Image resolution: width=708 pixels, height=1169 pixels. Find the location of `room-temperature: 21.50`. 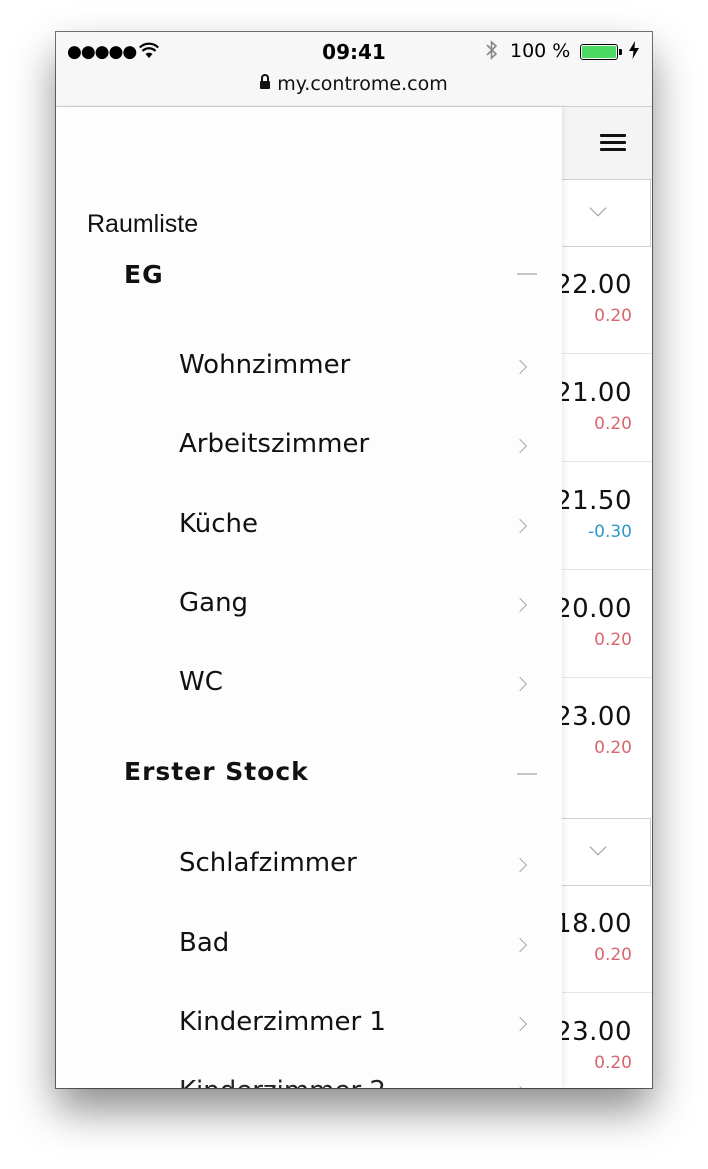

room-temperature: 21.50 is located at coordinates (593, 501).